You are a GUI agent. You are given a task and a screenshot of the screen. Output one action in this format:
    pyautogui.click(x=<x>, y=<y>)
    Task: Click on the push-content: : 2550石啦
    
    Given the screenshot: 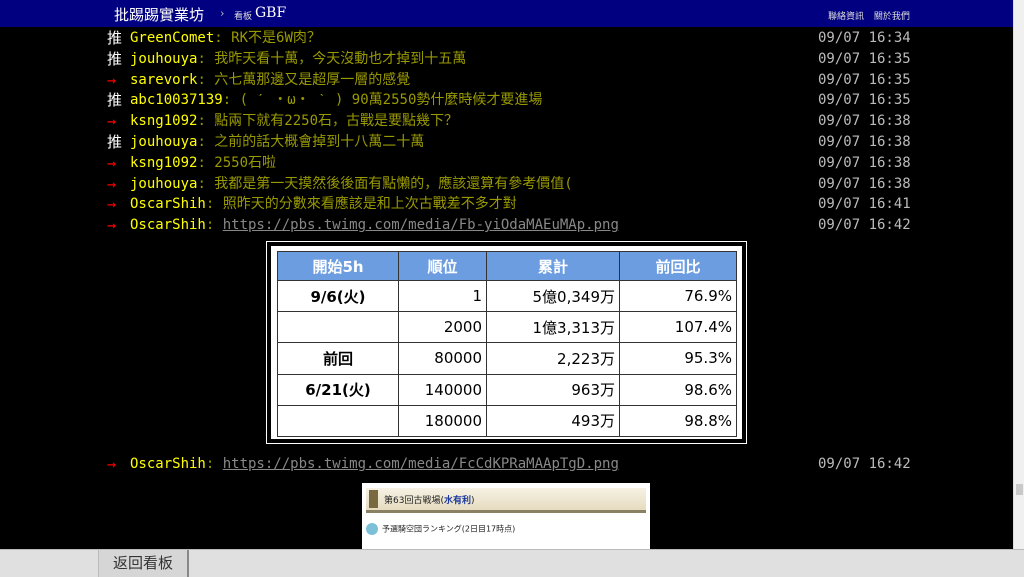 What is the action you would take?
    pyautogui.click(x=237, y=162)
    